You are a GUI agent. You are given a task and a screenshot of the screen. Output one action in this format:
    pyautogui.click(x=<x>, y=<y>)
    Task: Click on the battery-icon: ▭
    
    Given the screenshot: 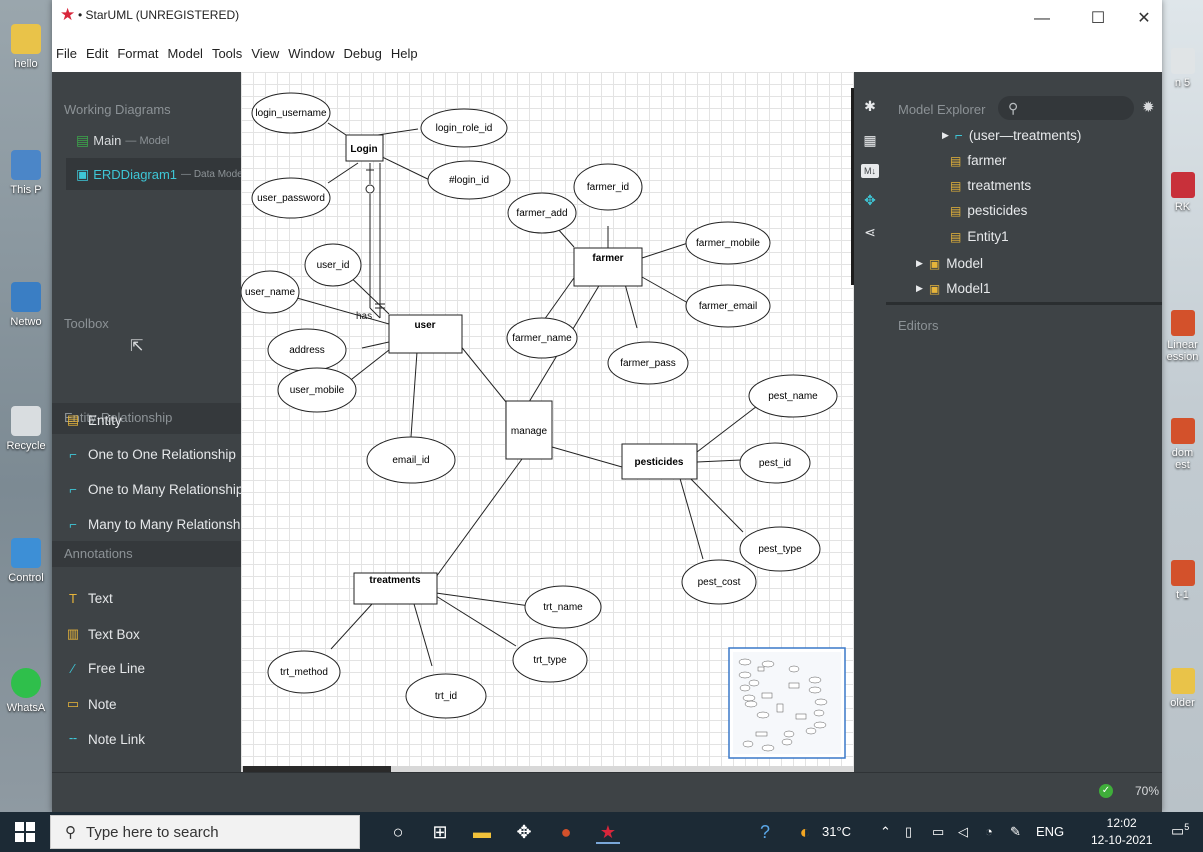 What is the action you would take?
    pyautogui.click(x=938, y=832)
    